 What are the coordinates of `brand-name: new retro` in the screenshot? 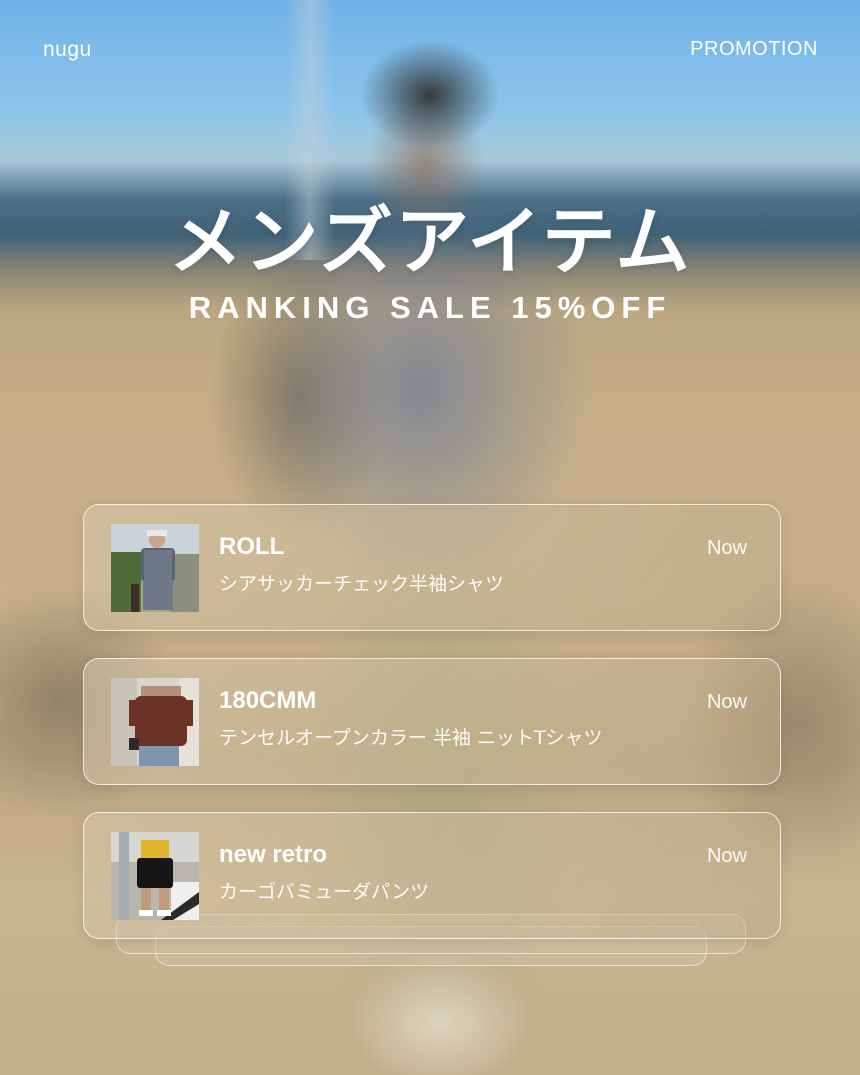 It's located at (273, 854).